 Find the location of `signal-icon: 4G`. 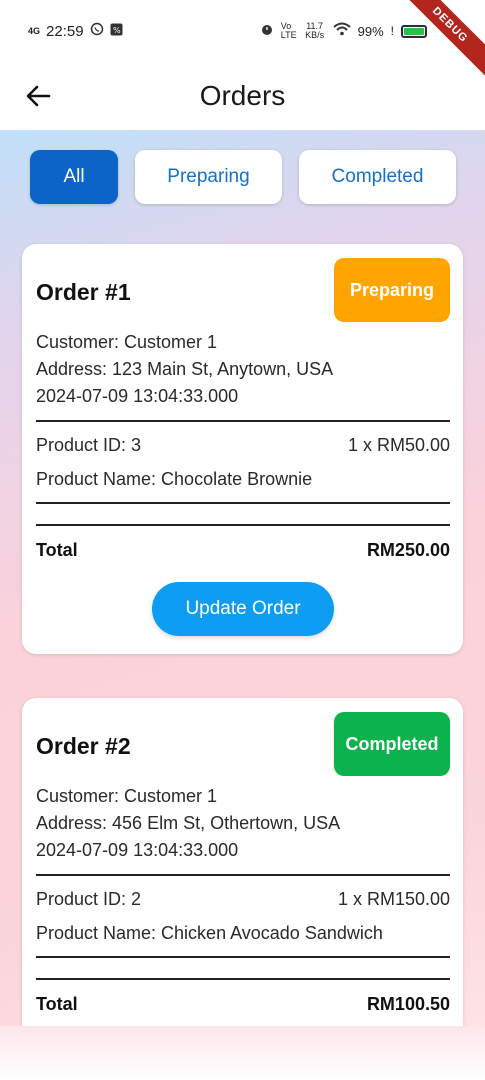

signal-icon: 4G is located at coordinates (34, 31).